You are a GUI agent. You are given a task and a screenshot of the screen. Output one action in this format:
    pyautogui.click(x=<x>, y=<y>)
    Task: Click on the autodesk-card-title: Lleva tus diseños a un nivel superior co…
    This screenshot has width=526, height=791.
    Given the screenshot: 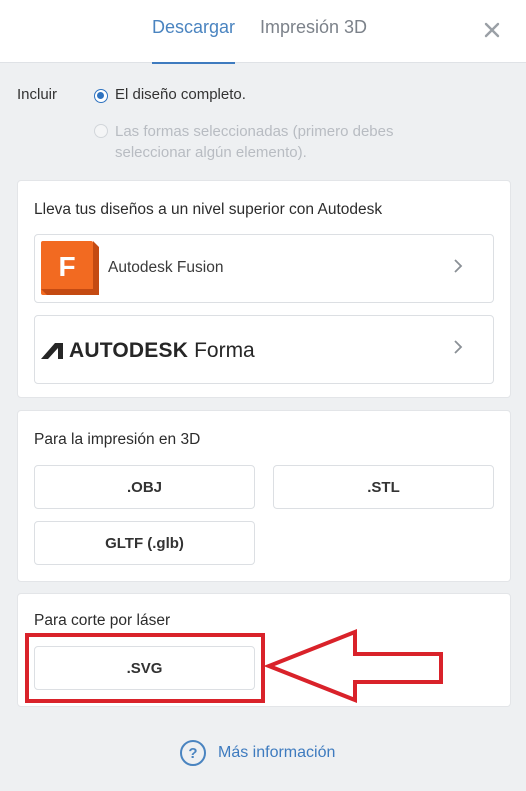 What is the action you would take?
    pyautogui.click(x=208, y=209)
    